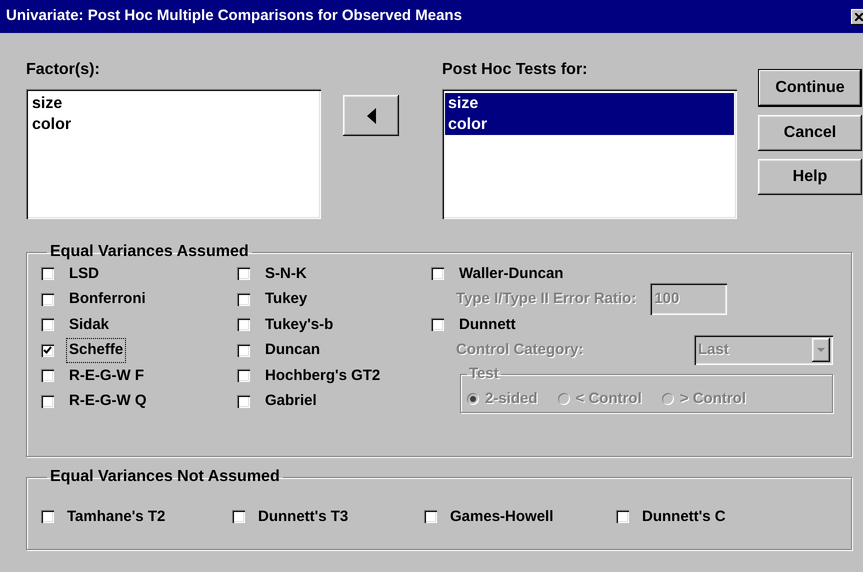  Describe the element at coordinates (293, 350) in the screenshot. I see `checkbox-label: Duncan` at that location.